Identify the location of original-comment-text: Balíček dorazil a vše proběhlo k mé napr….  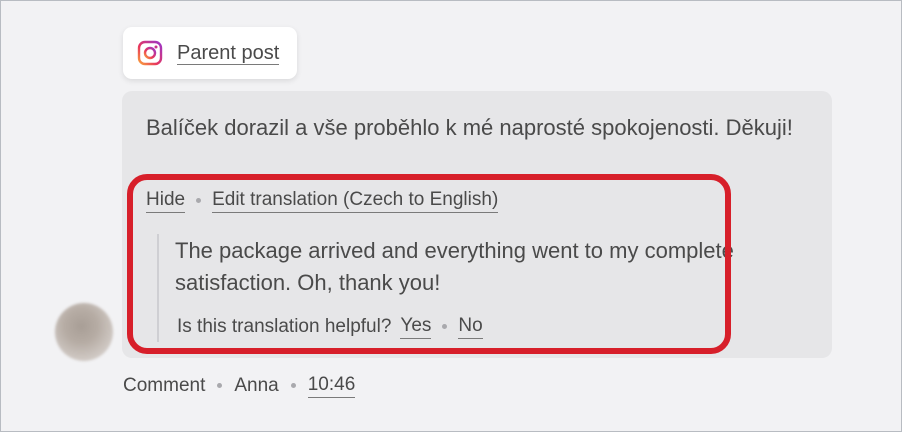
(469, 127).